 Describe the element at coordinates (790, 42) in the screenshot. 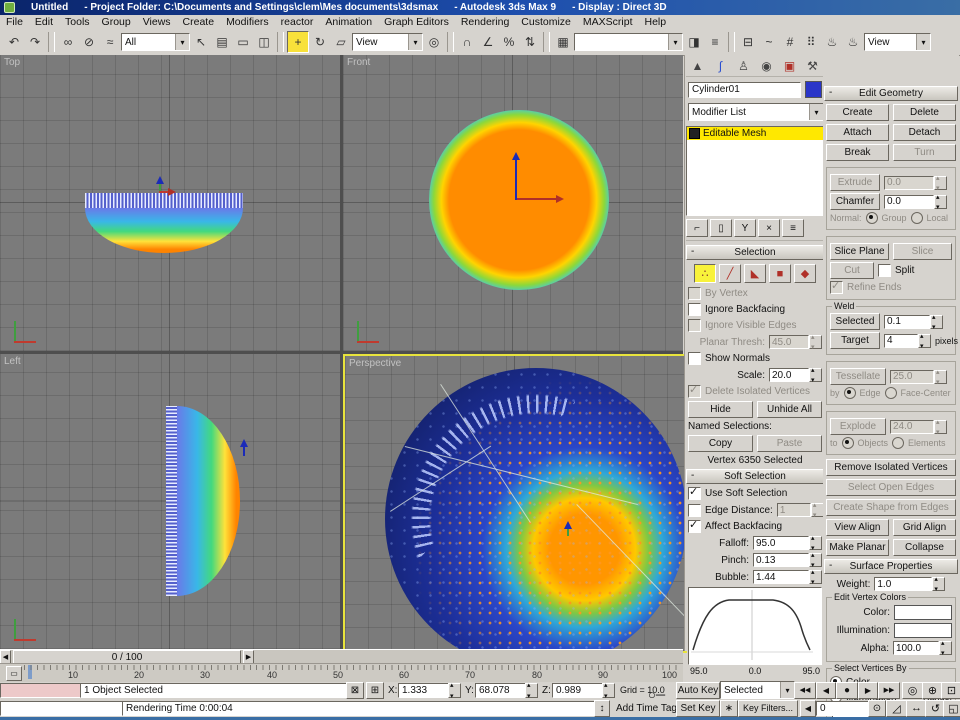

I see `schematic-view-icon: #` at that location.